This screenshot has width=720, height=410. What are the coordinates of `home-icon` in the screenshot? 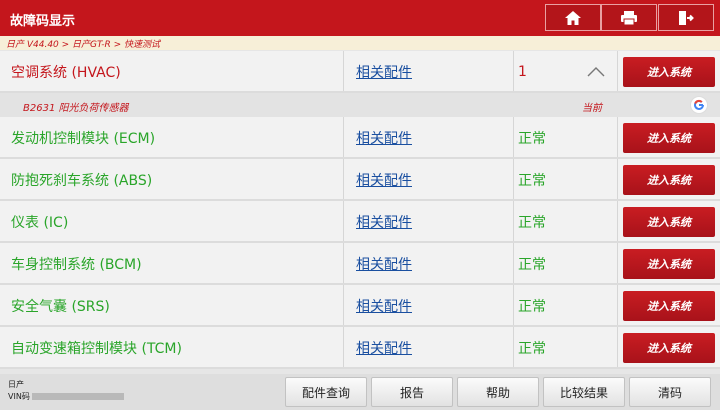 It's located at (573, 17).